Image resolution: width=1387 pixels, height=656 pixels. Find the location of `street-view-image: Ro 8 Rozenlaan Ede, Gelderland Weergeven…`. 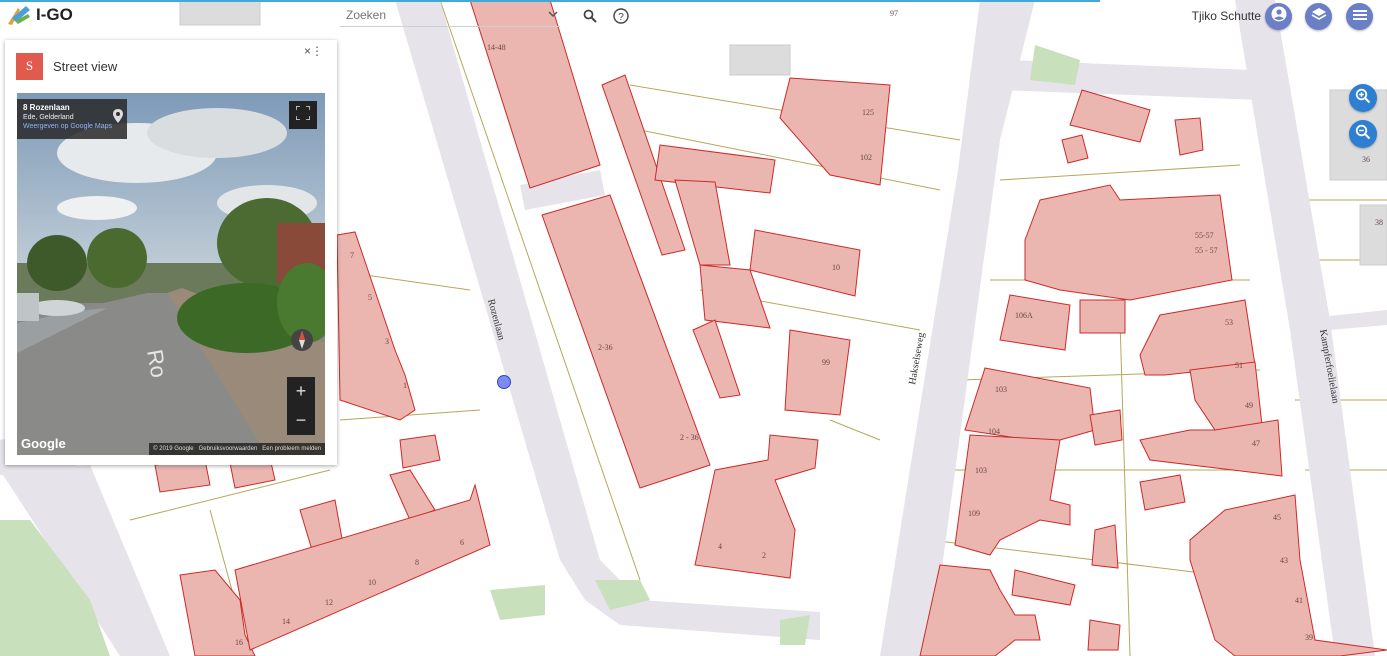

street-view-image: Ro 8 Rozenlaan Ede, Gelderland Weergeven… is located at coordinates (171, 274).